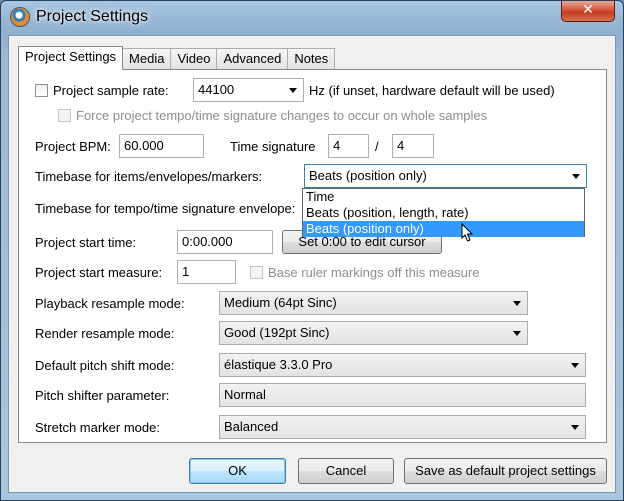 This screenshot has width=624, height=501. What do you see at coordinates (256, 272) in the screenshot?
I see `base-ruler-checkbox` at bounding box center [256, 272].